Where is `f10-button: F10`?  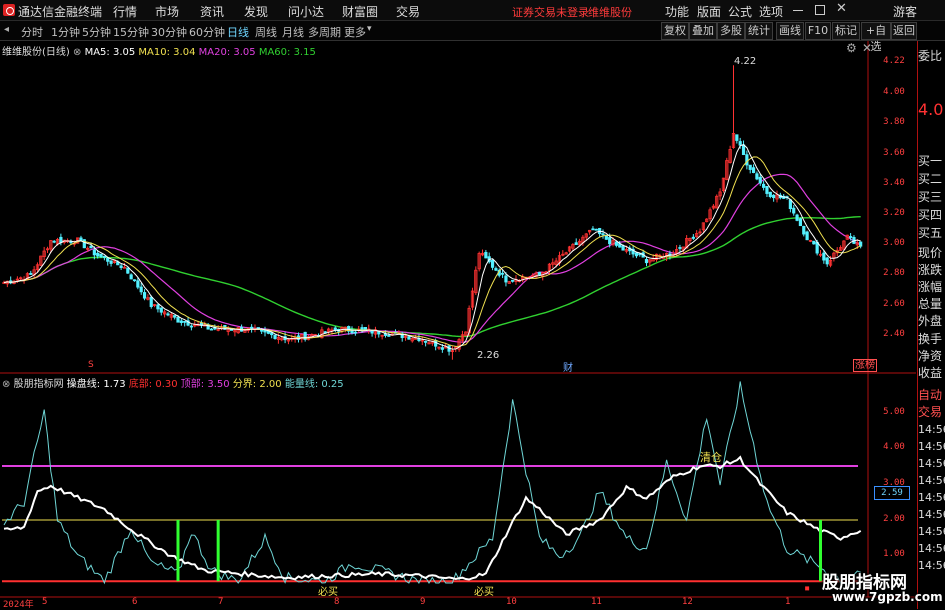 f10-button: F10 is located at coordinates (818, 31).